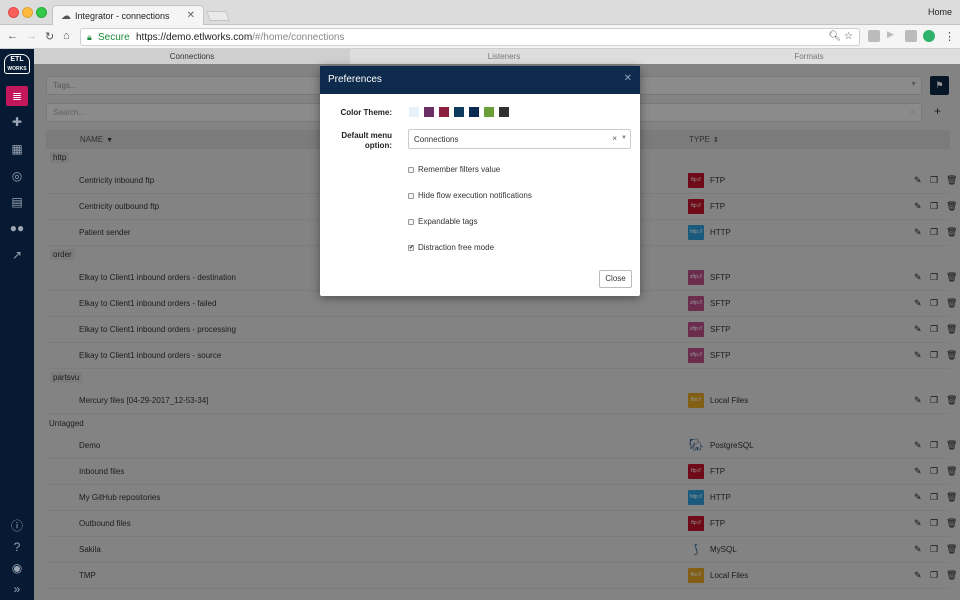  What do you see at coordinates (191, 15) in the screenshot?
I see `close-tab-icon: ✕` at bounding box center [191, 15].